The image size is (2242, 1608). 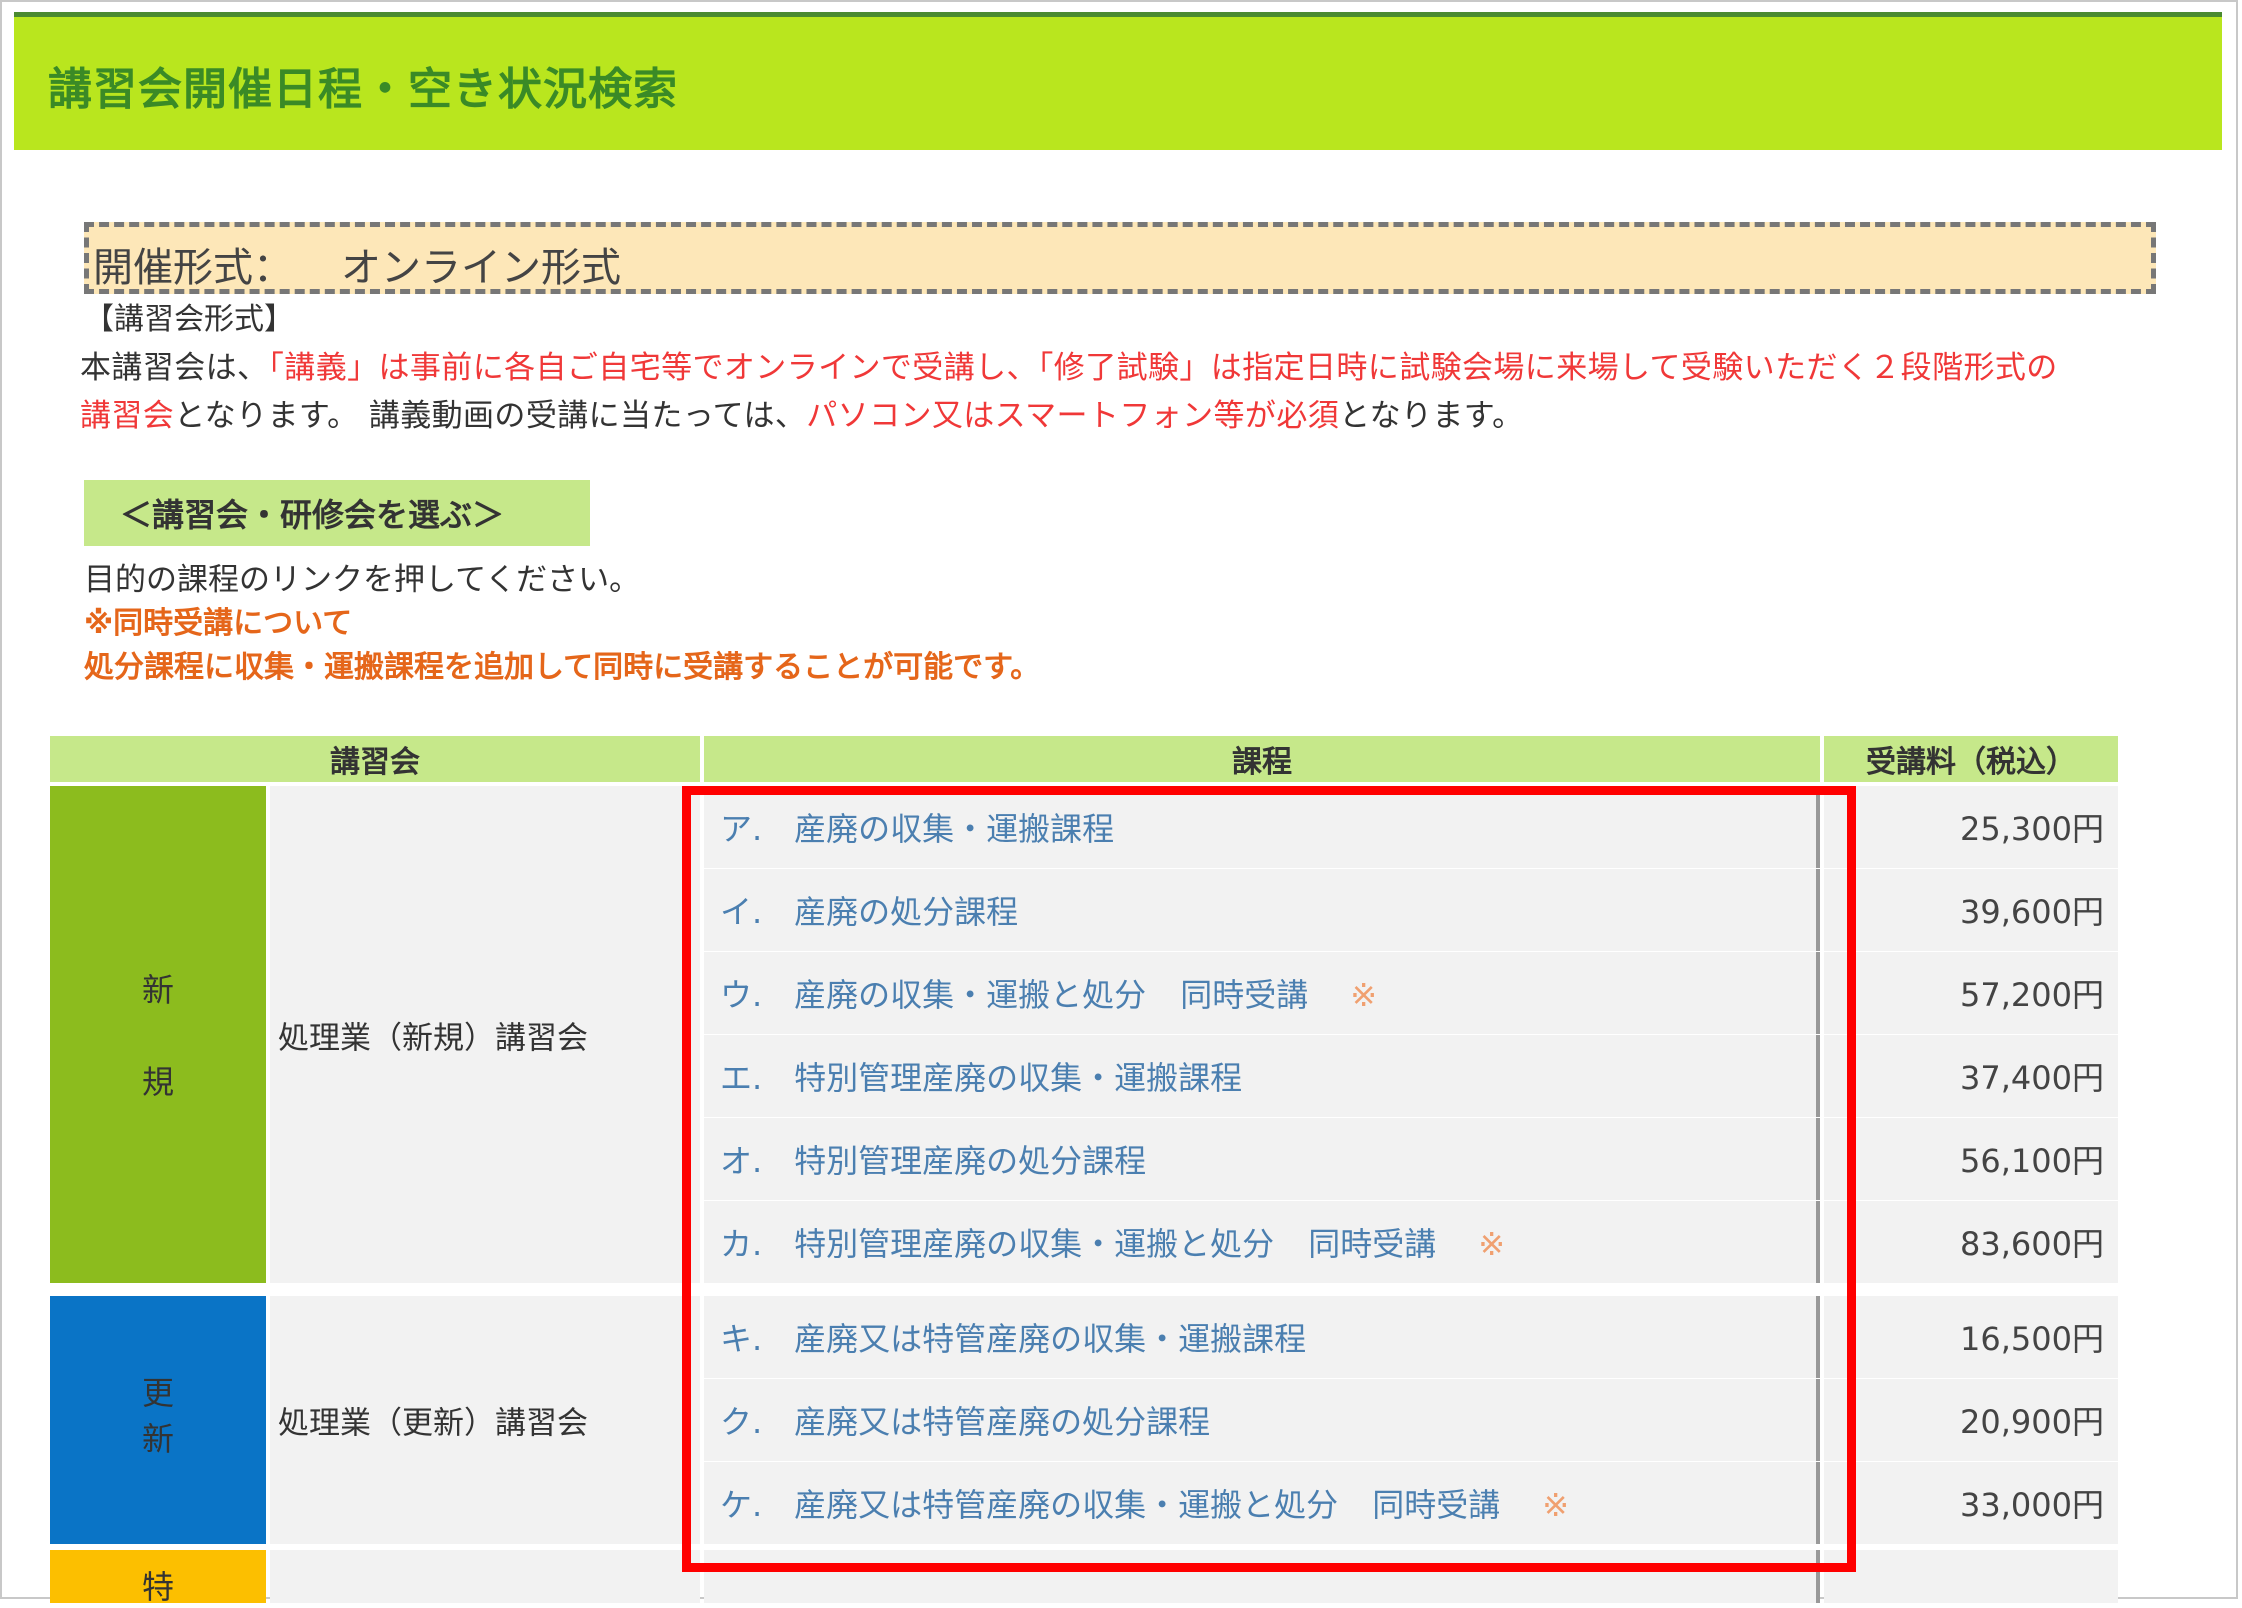 I want to click on fee-cell: 20,900円, so click(x=1971, y=1420).